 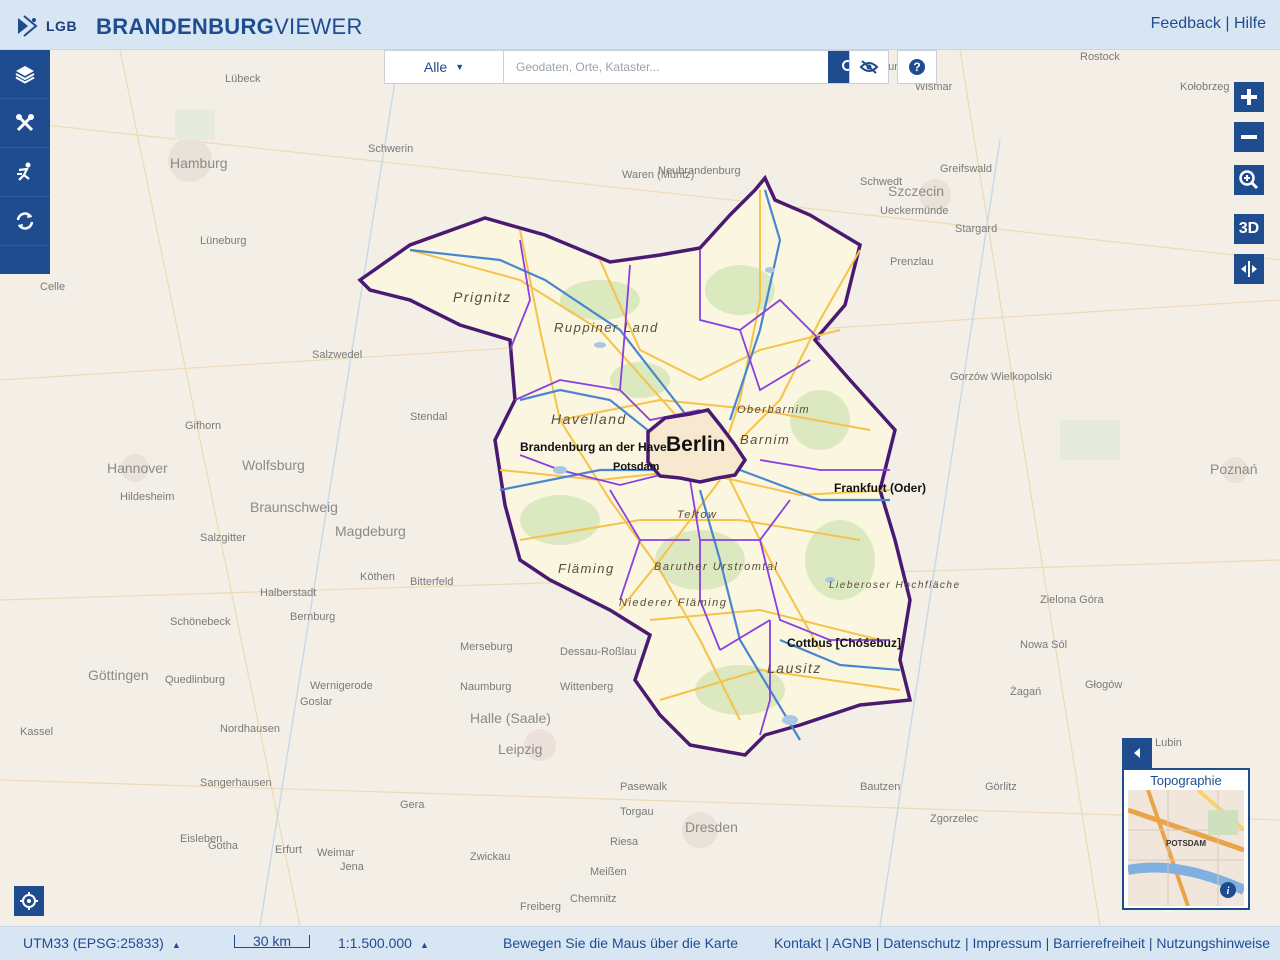 What do you see at coordinates (336, 853) in the screenshot?
I see `place-label: Weimar` at bounding box center [336, 853].